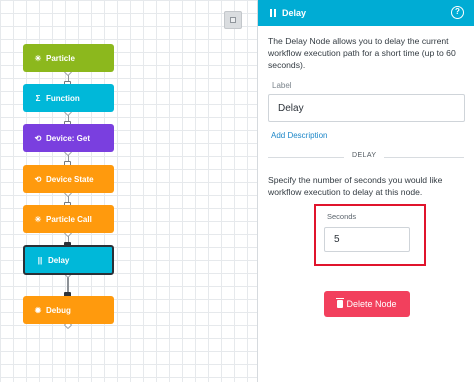 The width and height of the screenshot is (474, 382). What do you see at coordinates (40, 260) in the screenshot?
I see `pause-icon: ||` at bounding box center [40, 260].